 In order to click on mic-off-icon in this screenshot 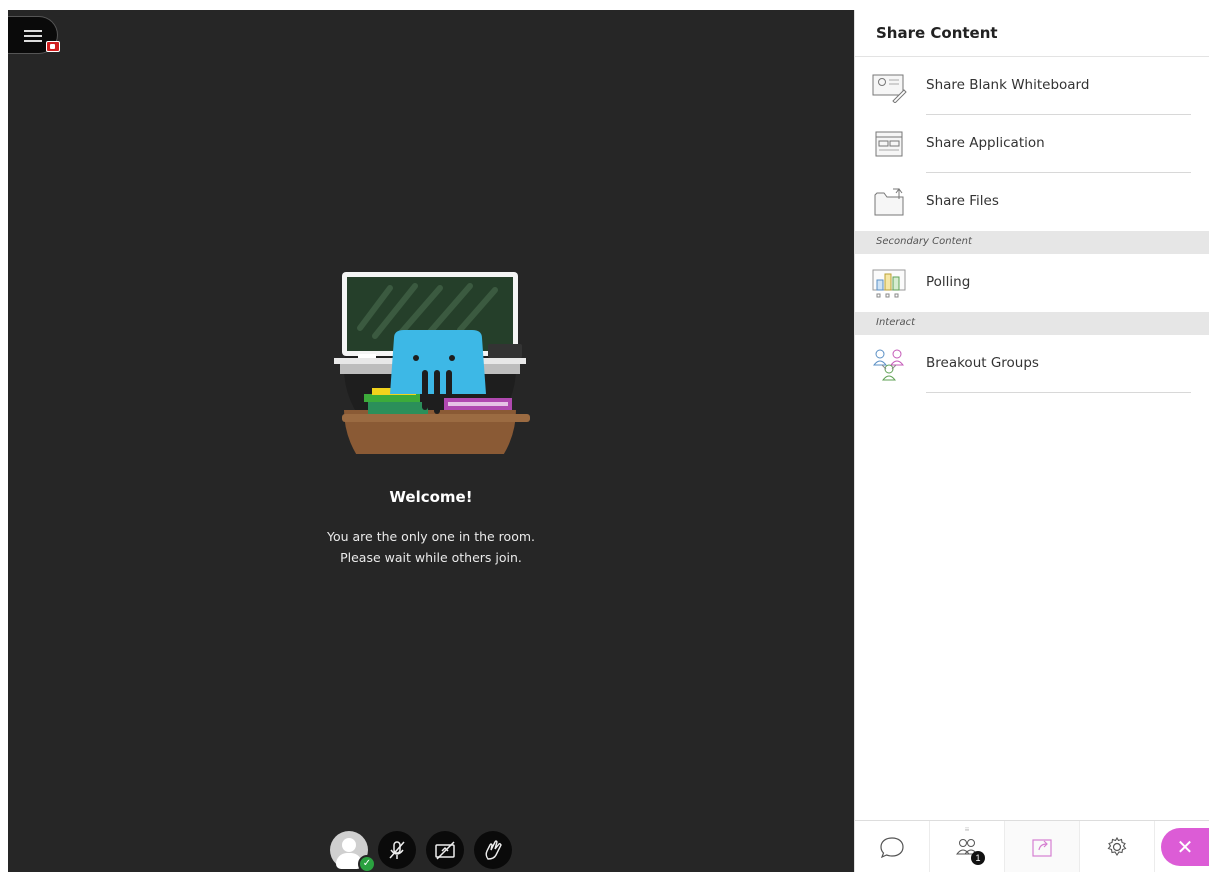, I will do `click(397, 850)`.